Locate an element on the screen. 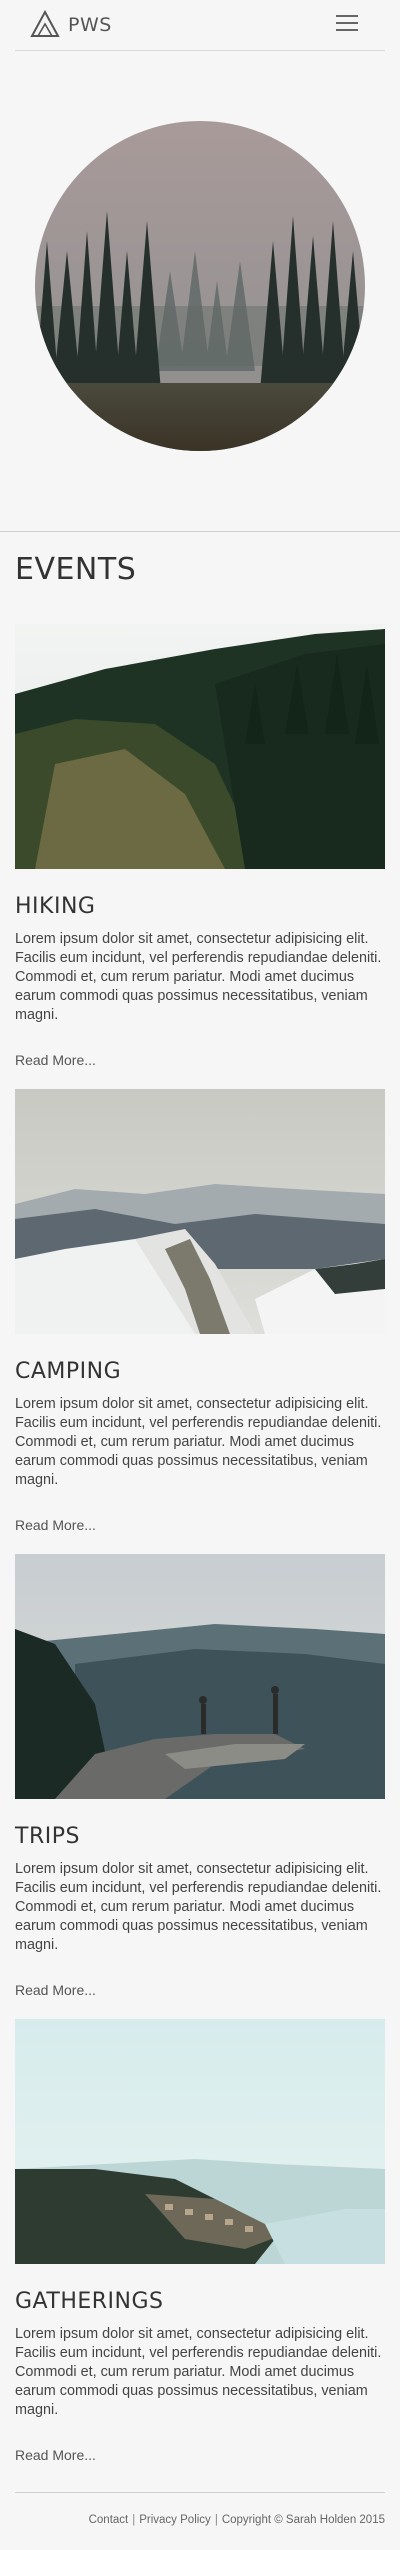 This screenshot has height=2550, width=400. event-title: GATHERINGS is located at coordinates (89, 2301).